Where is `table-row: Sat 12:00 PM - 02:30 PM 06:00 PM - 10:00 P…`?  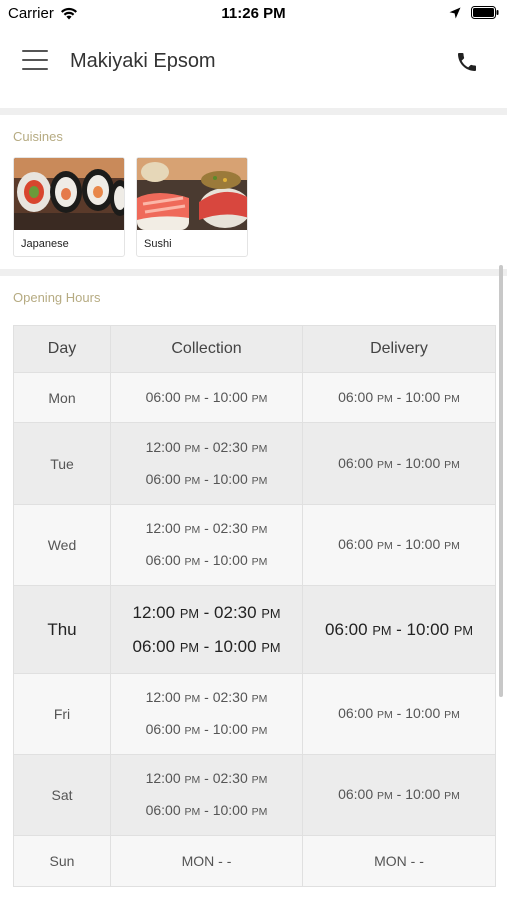
table-row: Sat 12:00 PM - 02:30 PM 06:00 PM - 10:00 P… is located at coordinates (254, 795).